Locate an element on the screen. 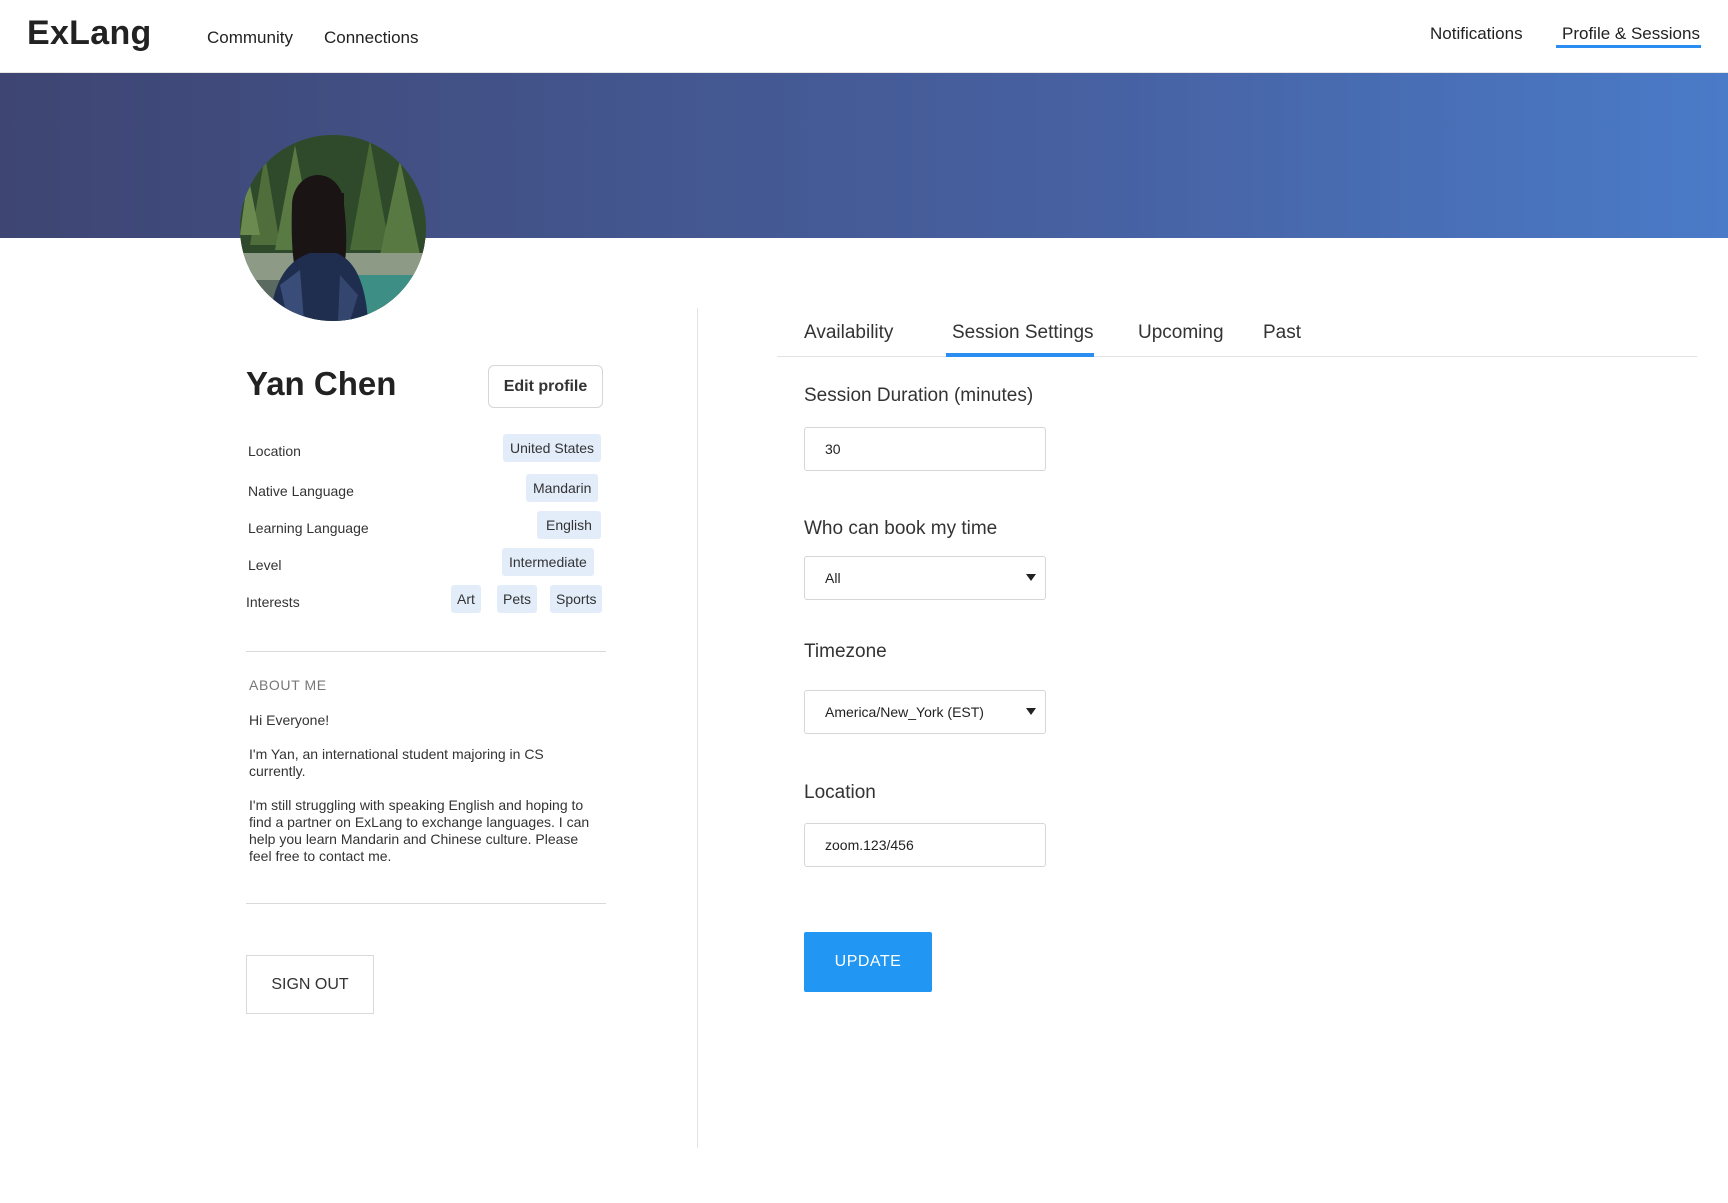  avatar is located at coordinates (333, 228).